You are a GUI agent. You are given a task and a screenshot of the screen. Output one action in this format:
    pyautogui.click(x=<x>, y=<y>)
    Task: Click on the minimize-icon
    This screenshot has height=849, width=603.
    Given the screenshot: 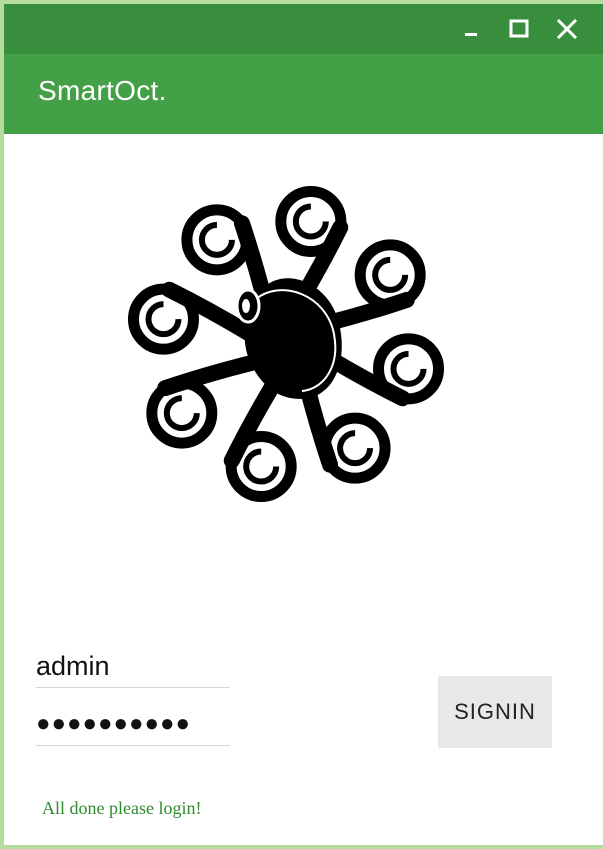 What is the action you would take?
    pyautogui.click(x=471, y=34)
    